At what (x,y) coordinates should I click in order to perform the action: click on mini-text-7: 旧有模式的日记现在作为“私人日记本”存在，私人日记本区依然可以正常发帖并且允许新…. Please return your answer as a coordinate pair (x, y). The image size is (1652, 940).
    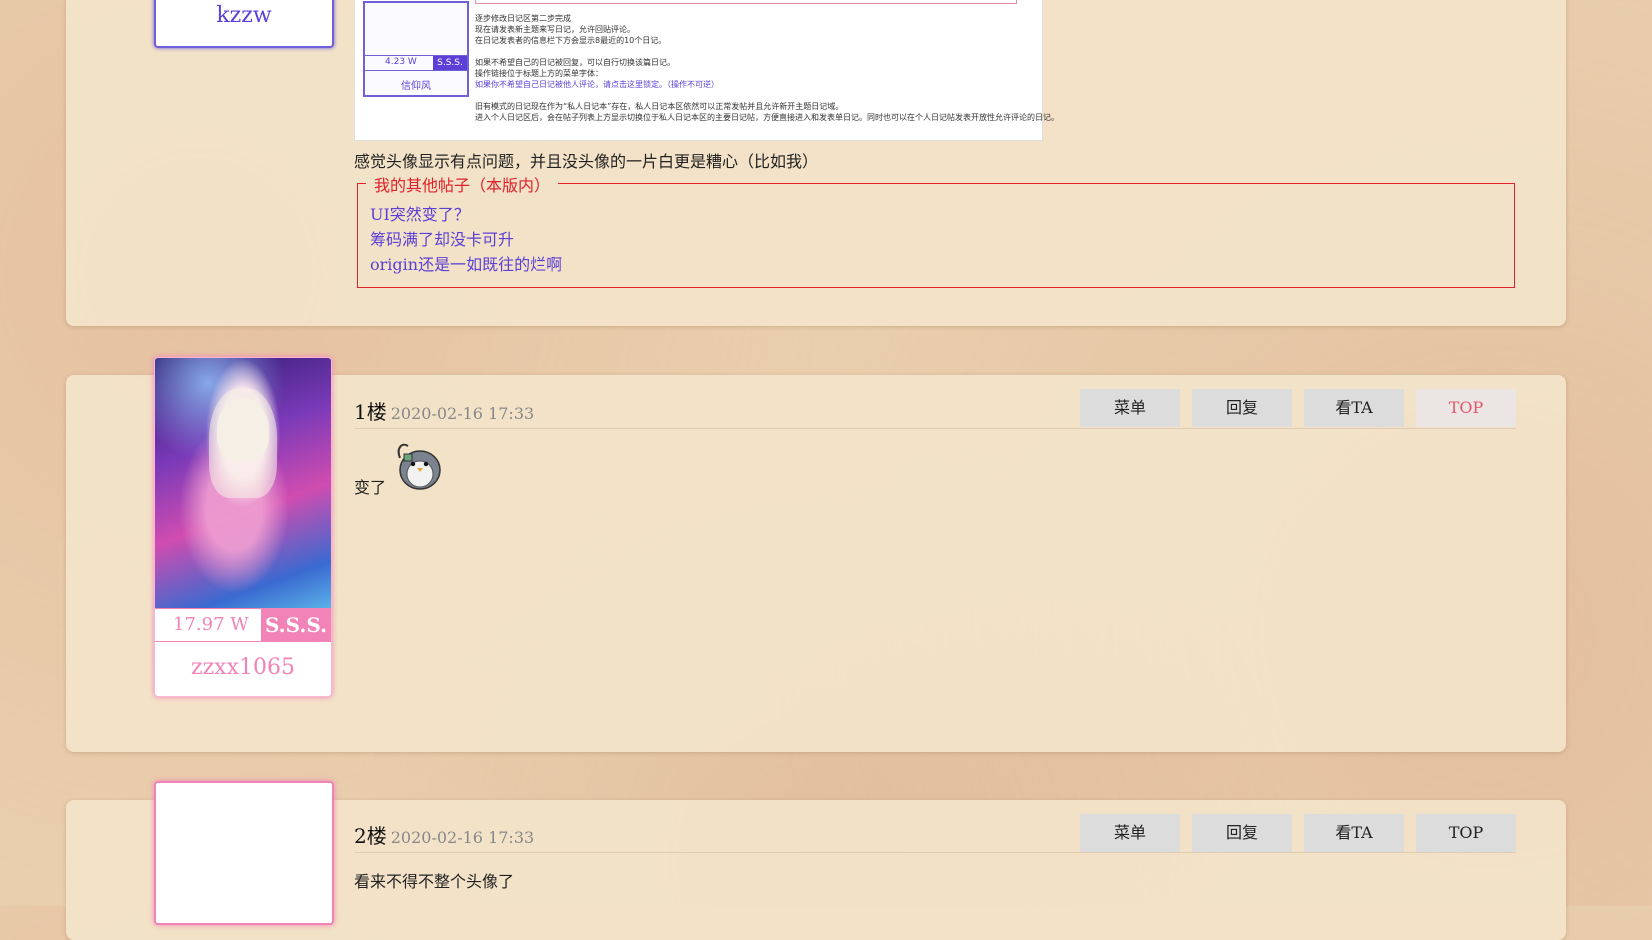
    Looking at the image, I should click on (659, 106).